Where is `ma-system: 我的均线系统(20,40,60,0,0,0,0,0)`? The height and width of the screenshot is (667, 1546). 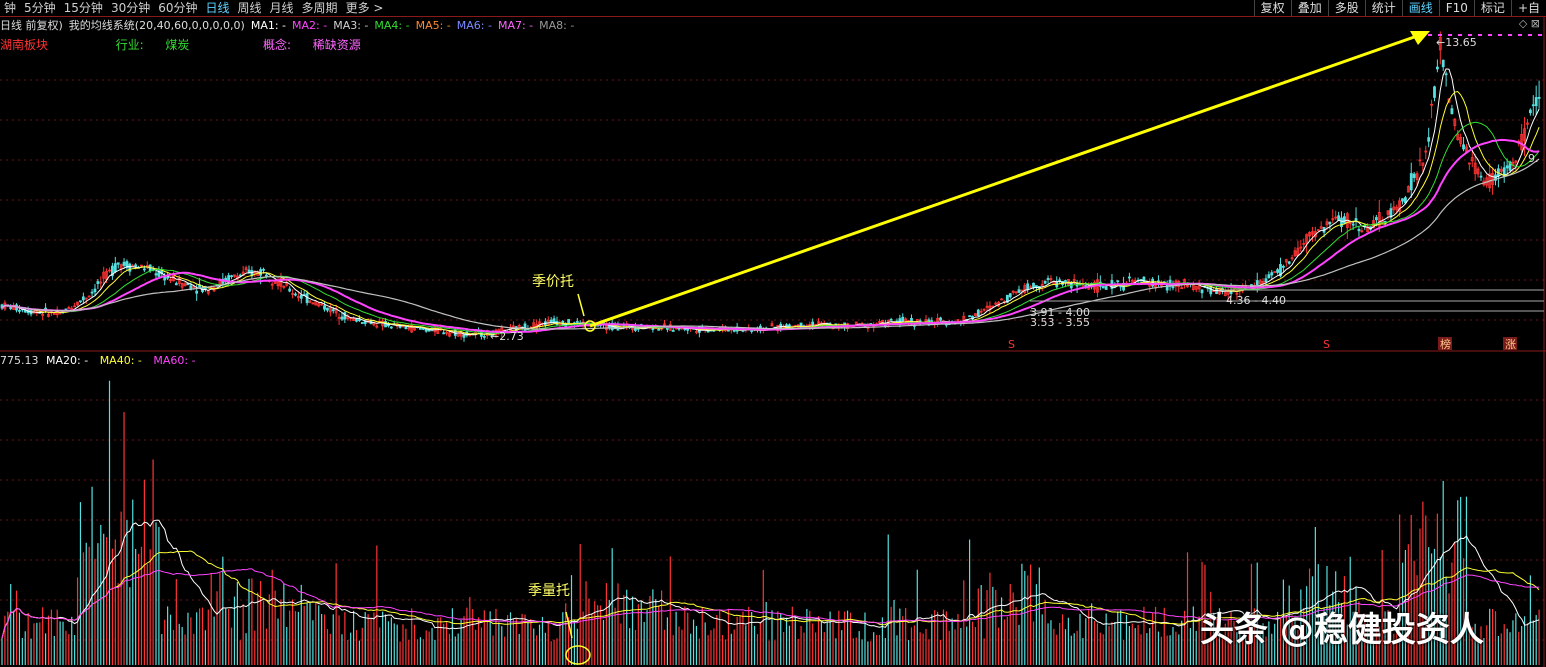
ma-system: 我的均线系统(20,40,60,0,0,0,0,0) is located at coordinates (157, 25).